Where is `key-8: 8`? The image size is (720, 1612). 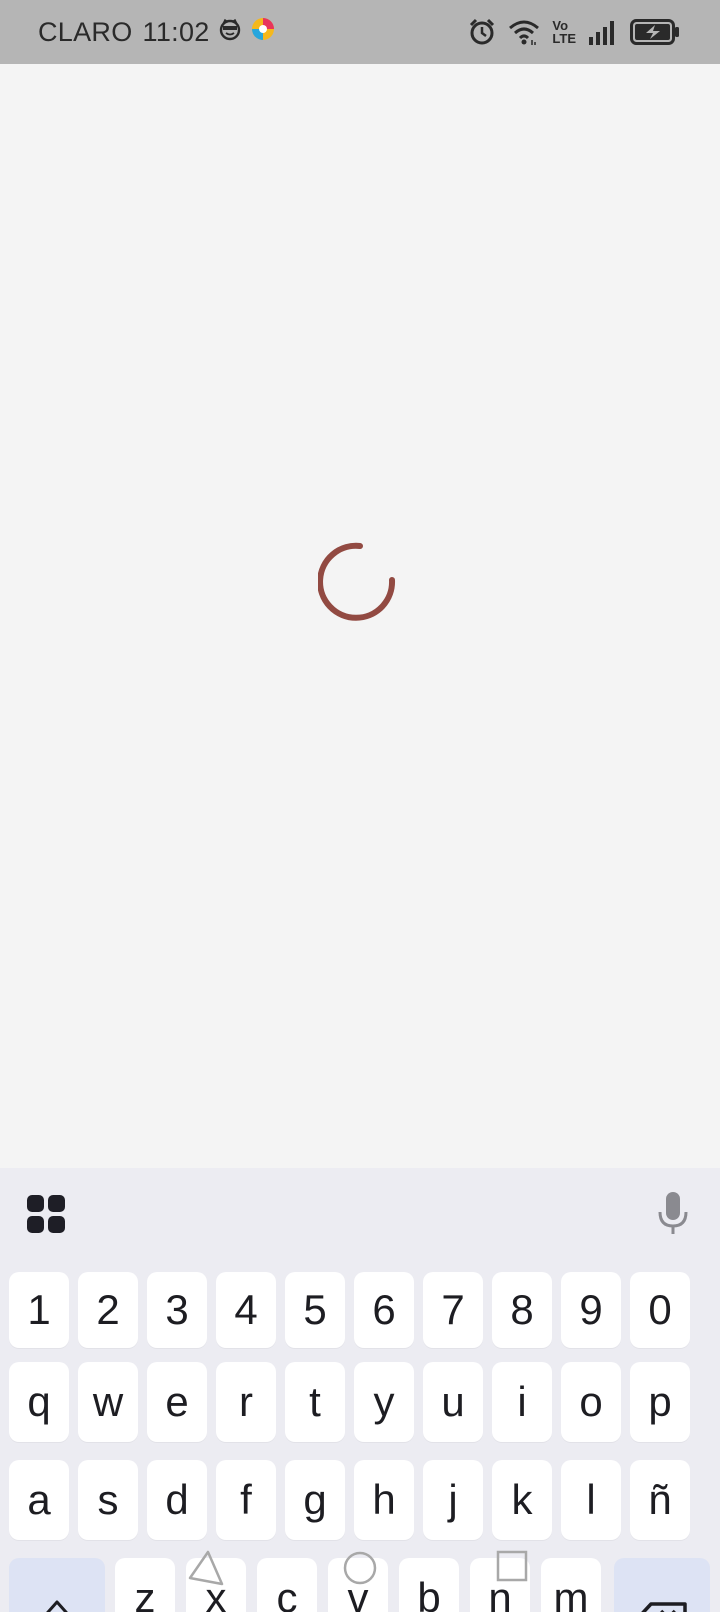 key-8: 8 is located at coordinates (522, 1310).